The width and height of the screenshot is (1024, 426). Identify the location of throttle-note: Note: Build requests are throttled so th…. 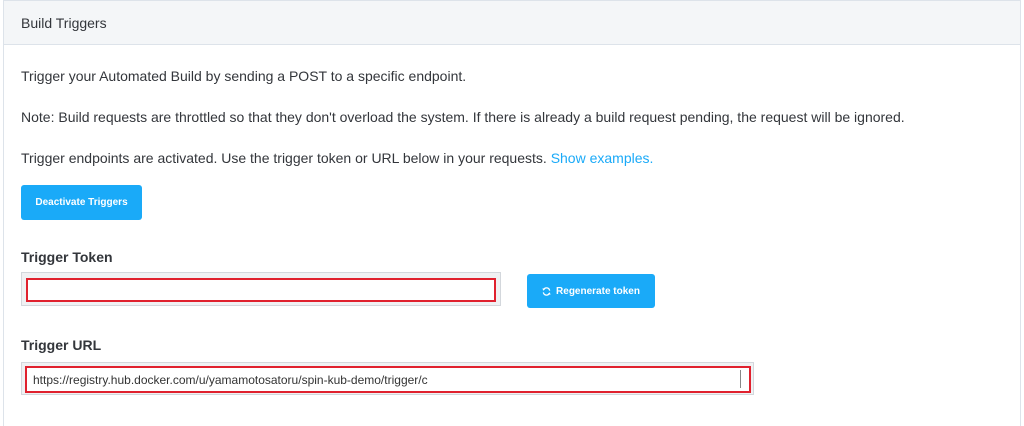
(463, 117).